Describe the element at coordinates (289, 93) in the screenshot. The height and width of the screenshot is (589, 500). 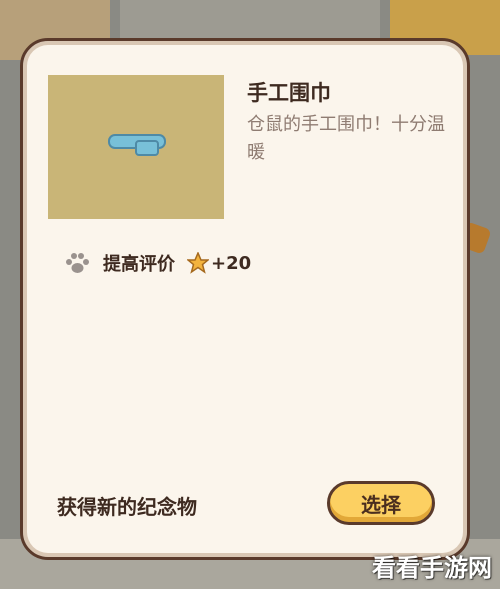
I see `item-title: 手工围巾` at that location.